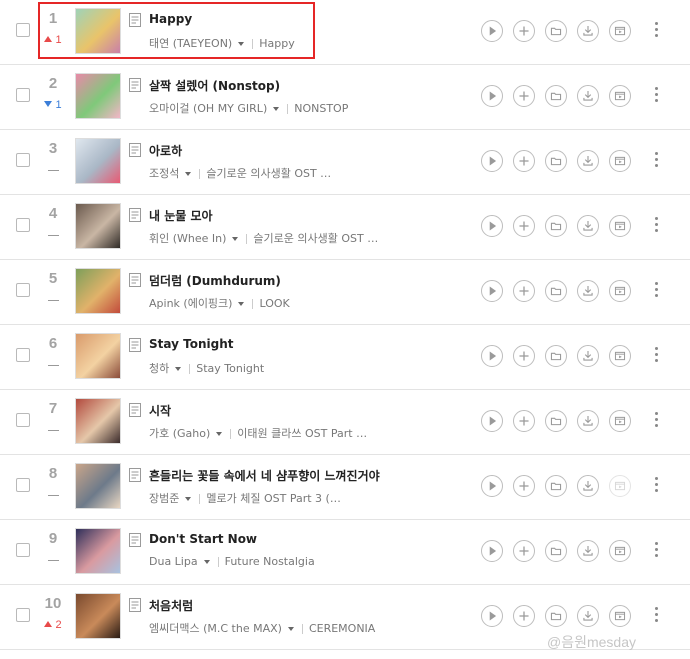 The image size is (690, 659). I want to click on song-title: 아로하, so click(165, 150).